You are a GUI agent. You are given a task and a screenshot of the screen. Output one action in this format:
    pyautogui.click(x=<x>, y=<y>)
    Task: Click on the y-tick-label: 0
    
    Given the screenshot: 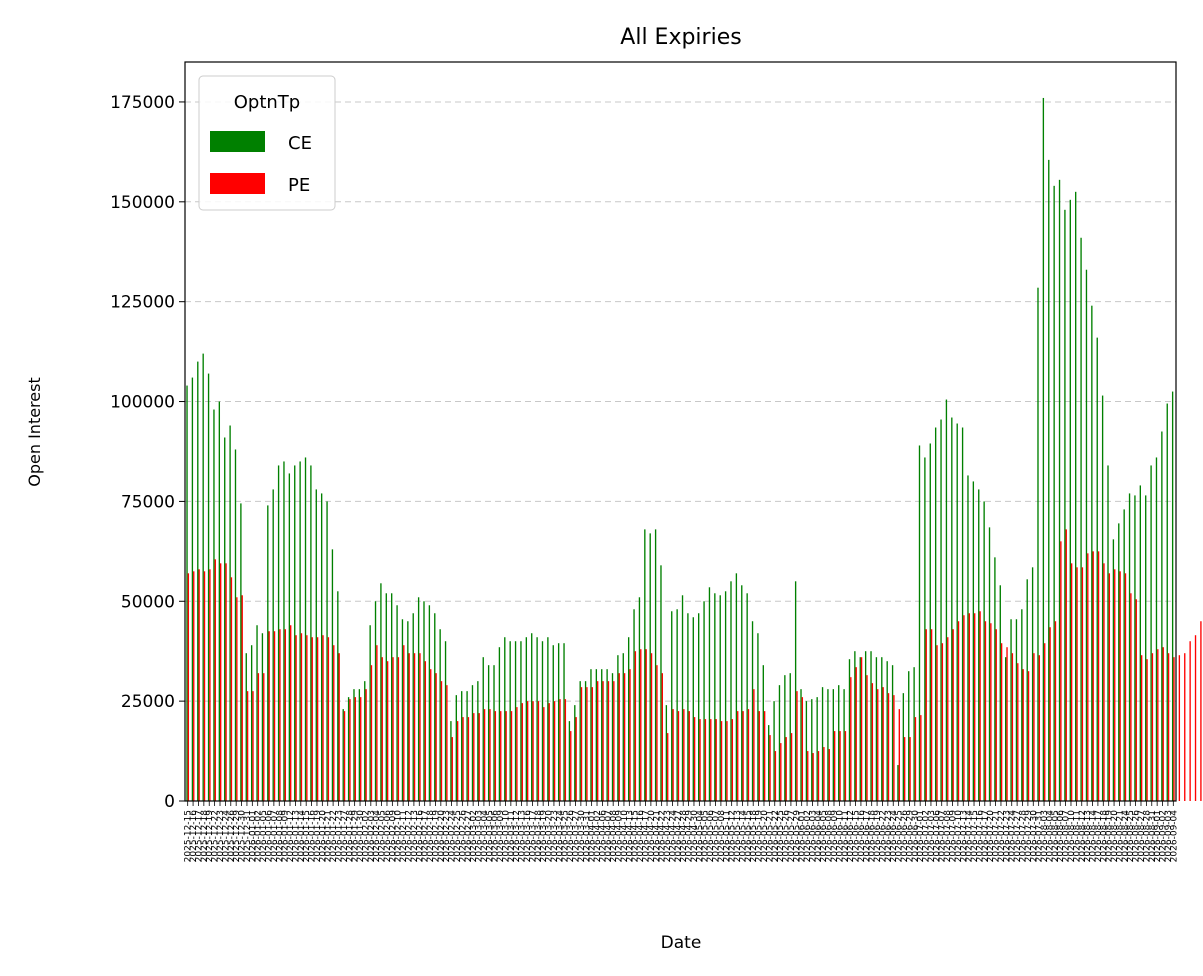 What is the action you would take?
    pyautogui.click(x=169, y=802)
    